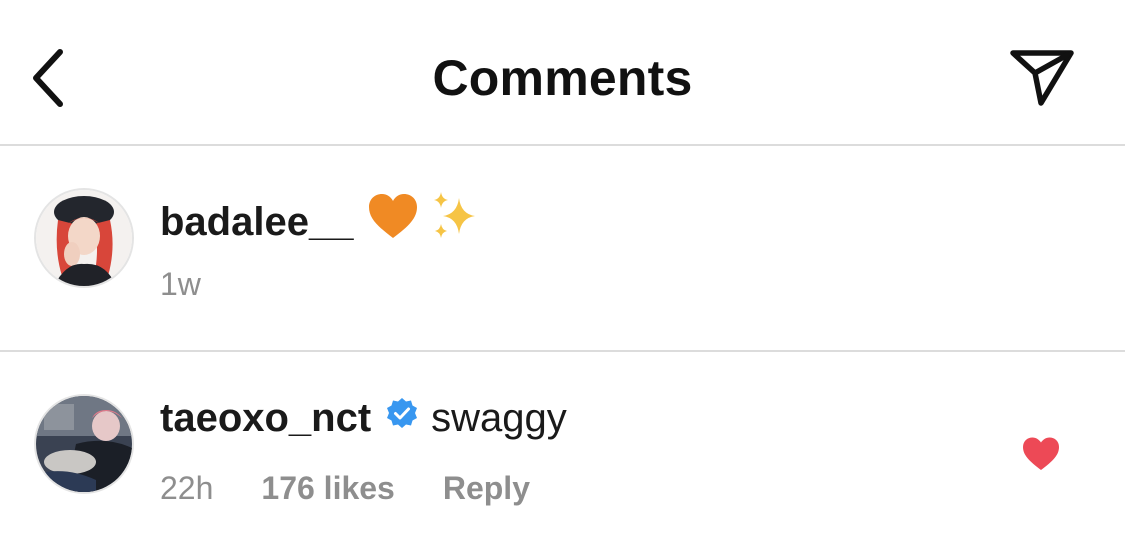  Describe the element at coordinates (499, 418) in the screenshot. I see `comment-text: swaggy` at that location.